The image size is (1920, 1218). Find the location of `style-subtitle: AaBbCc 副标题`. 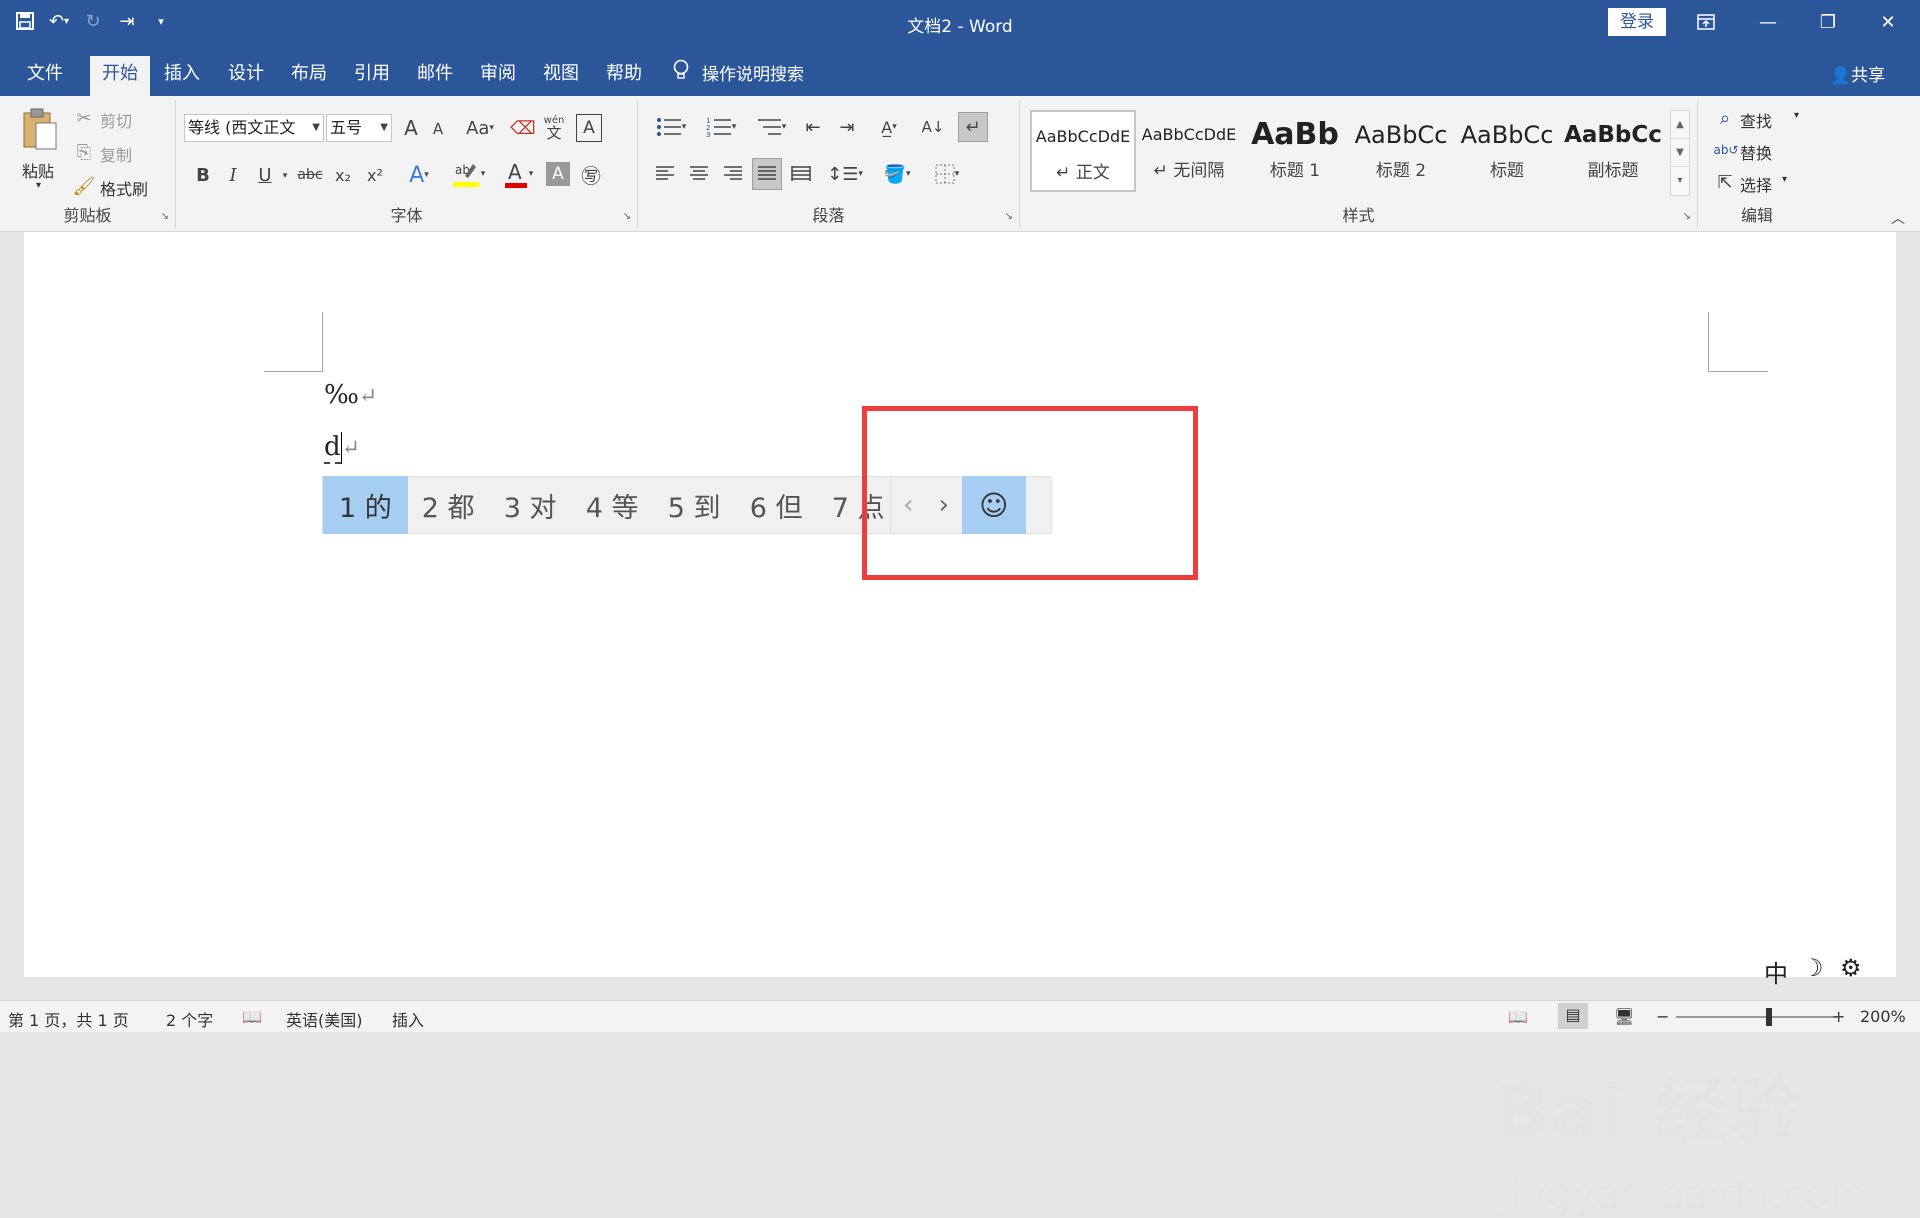

style-subtitle: AaBbCc 副标题 is located at coordinates (1613, 151).